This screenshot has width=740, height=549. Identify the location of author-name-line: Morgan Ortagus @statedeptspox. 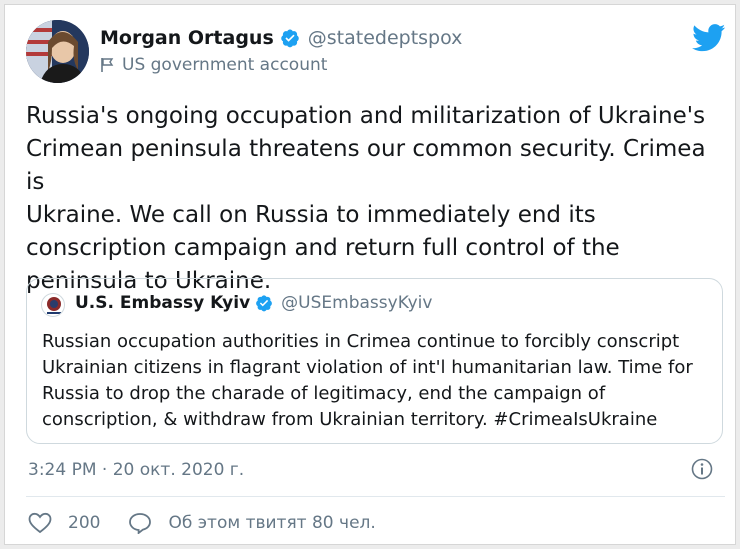
(281, 38).